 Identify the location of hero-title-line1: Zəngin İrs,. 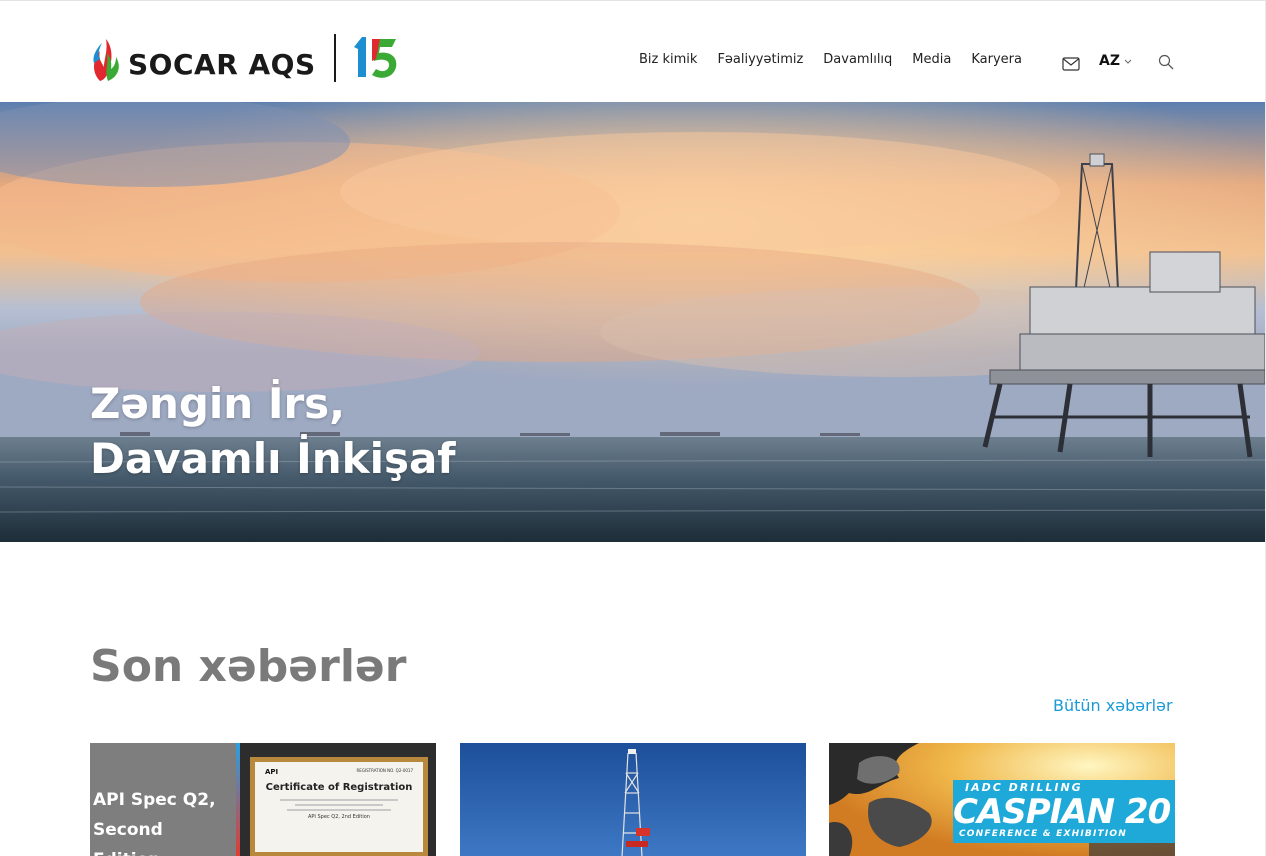
(218, 403).